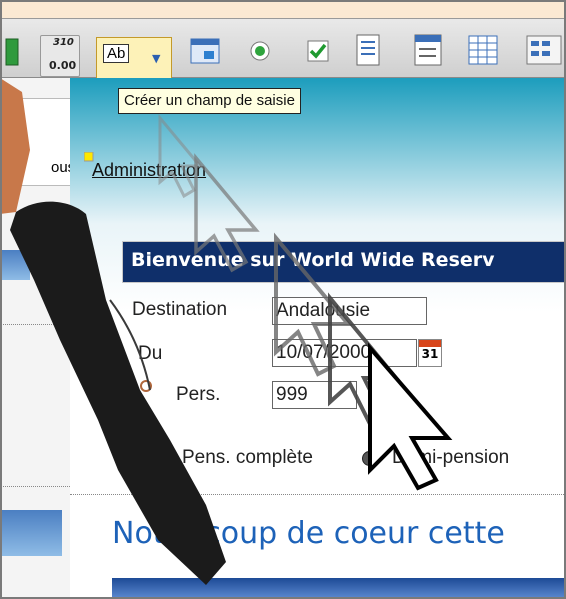  What do you see at coordinates (37, 338) in the screenshot?
I see `left-panel: ous` at bounding box center [37, 338].